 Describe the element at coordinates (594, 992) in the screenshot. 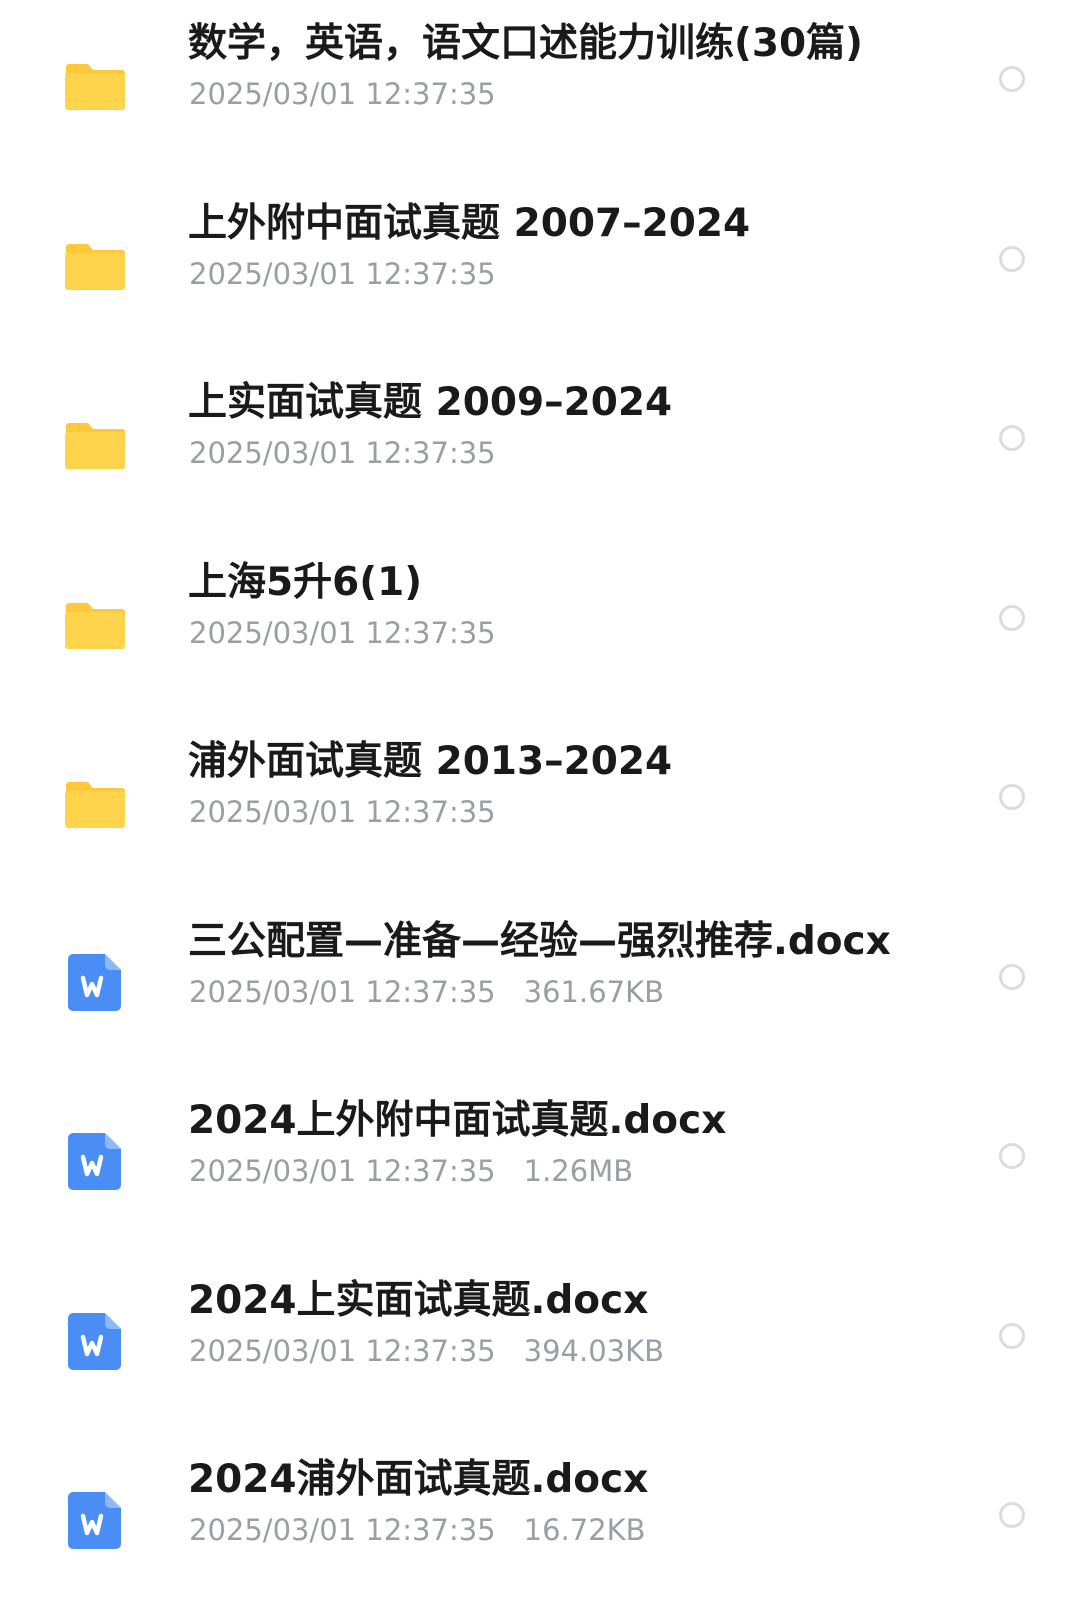

I see `file-size: 361.67KB` at that location.